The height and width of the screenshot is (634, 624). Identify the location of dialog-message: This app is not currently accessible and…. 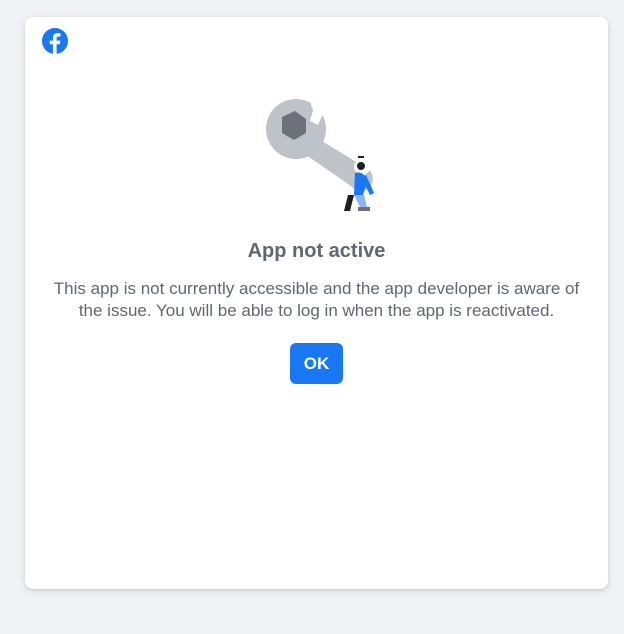
(316, 299).